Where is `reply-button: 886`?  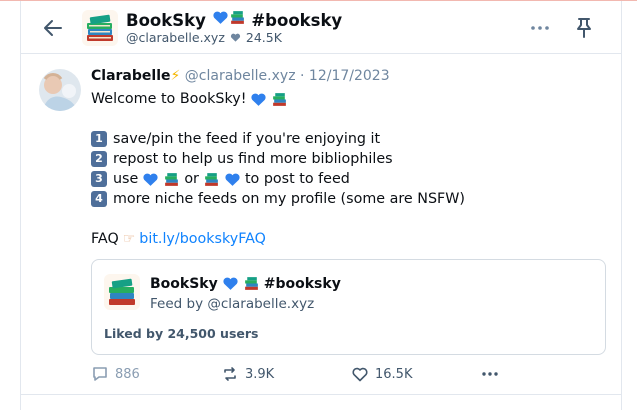 reply-button: 886 is located at coordinates (115, 374).